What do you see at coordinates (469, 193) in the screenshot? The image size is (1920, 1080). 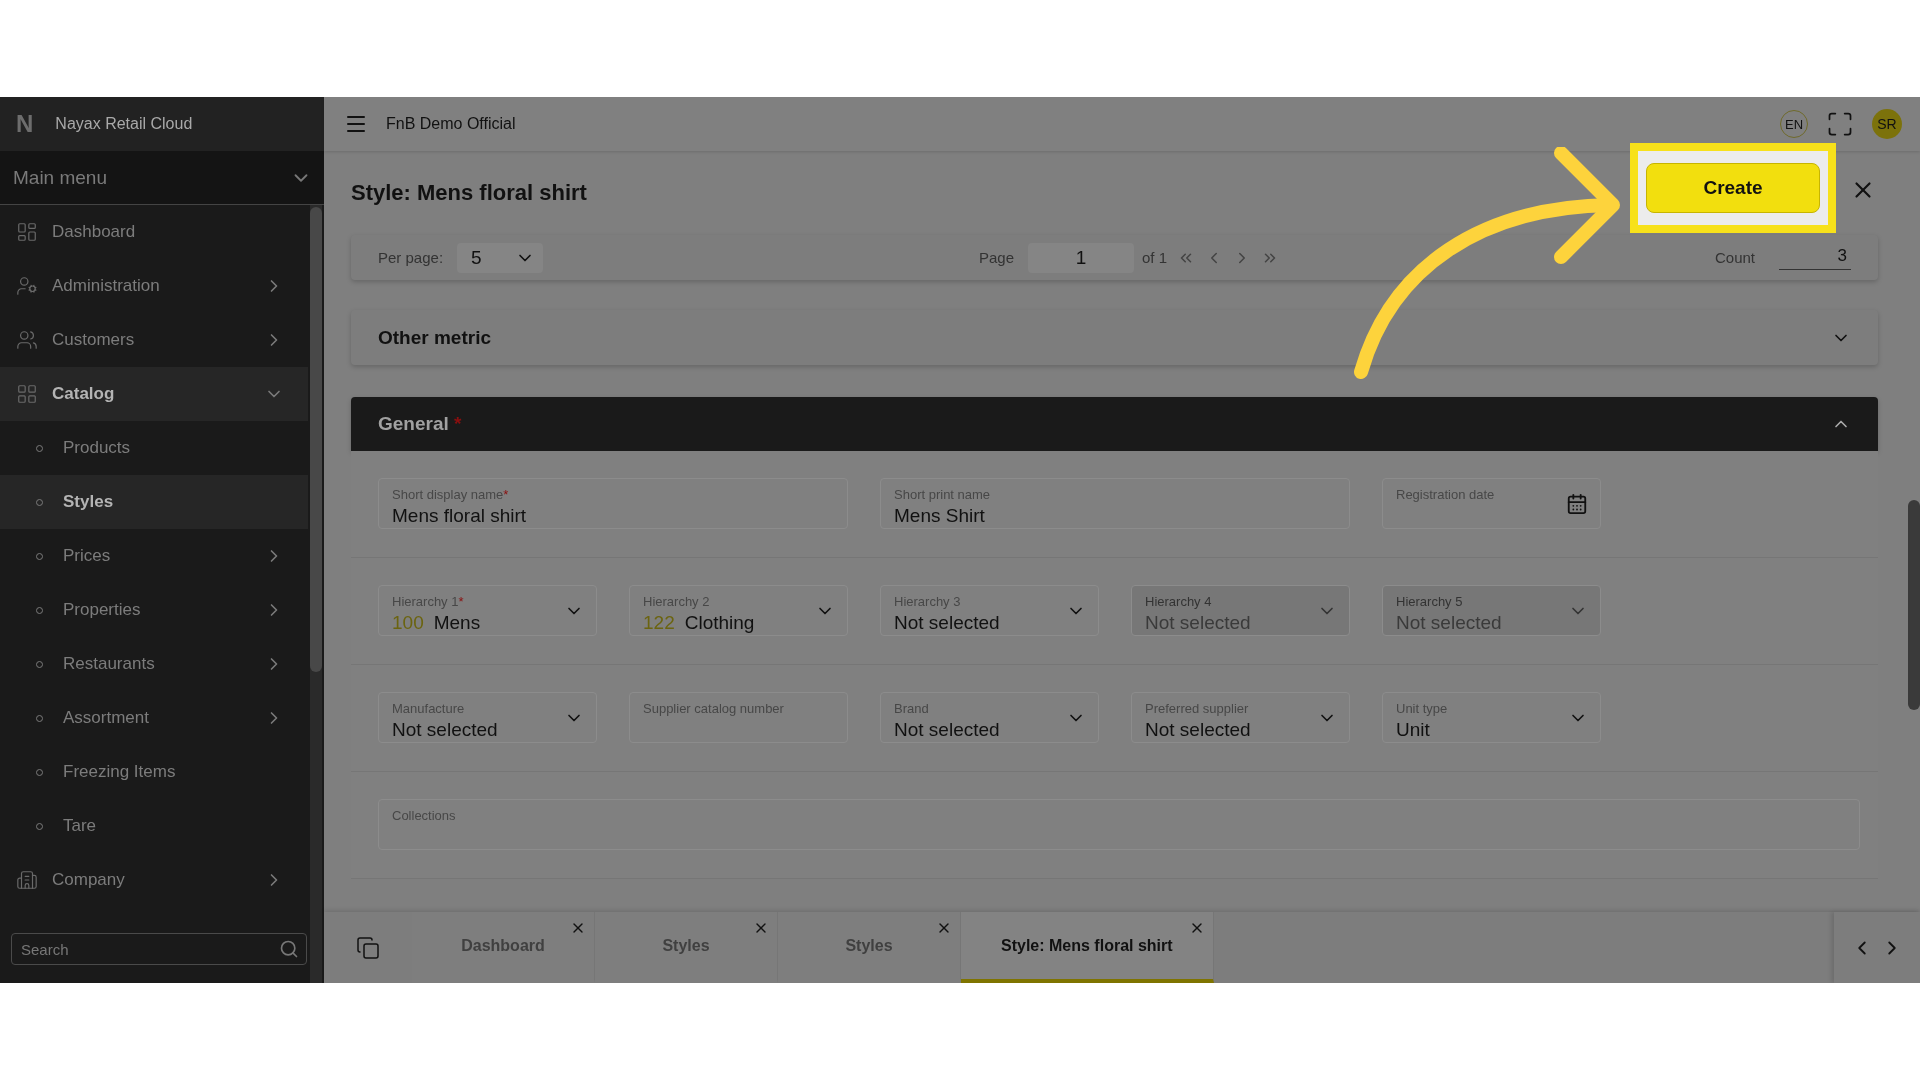 I see `page-title: Style: Mens floral shirt` at bounding box center [469, 193].